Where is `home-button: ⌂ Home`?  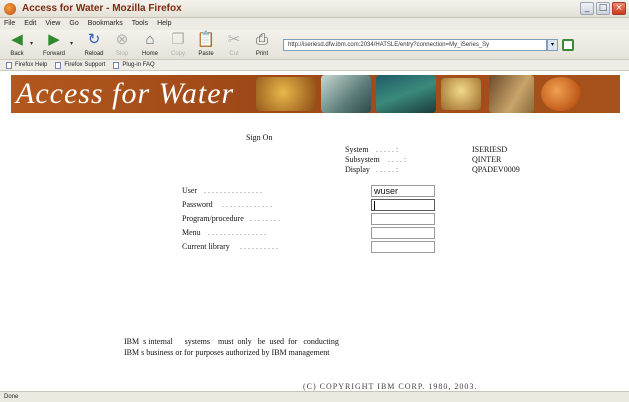 home-button: ⌂ Home is located at coordinates (150, 44).